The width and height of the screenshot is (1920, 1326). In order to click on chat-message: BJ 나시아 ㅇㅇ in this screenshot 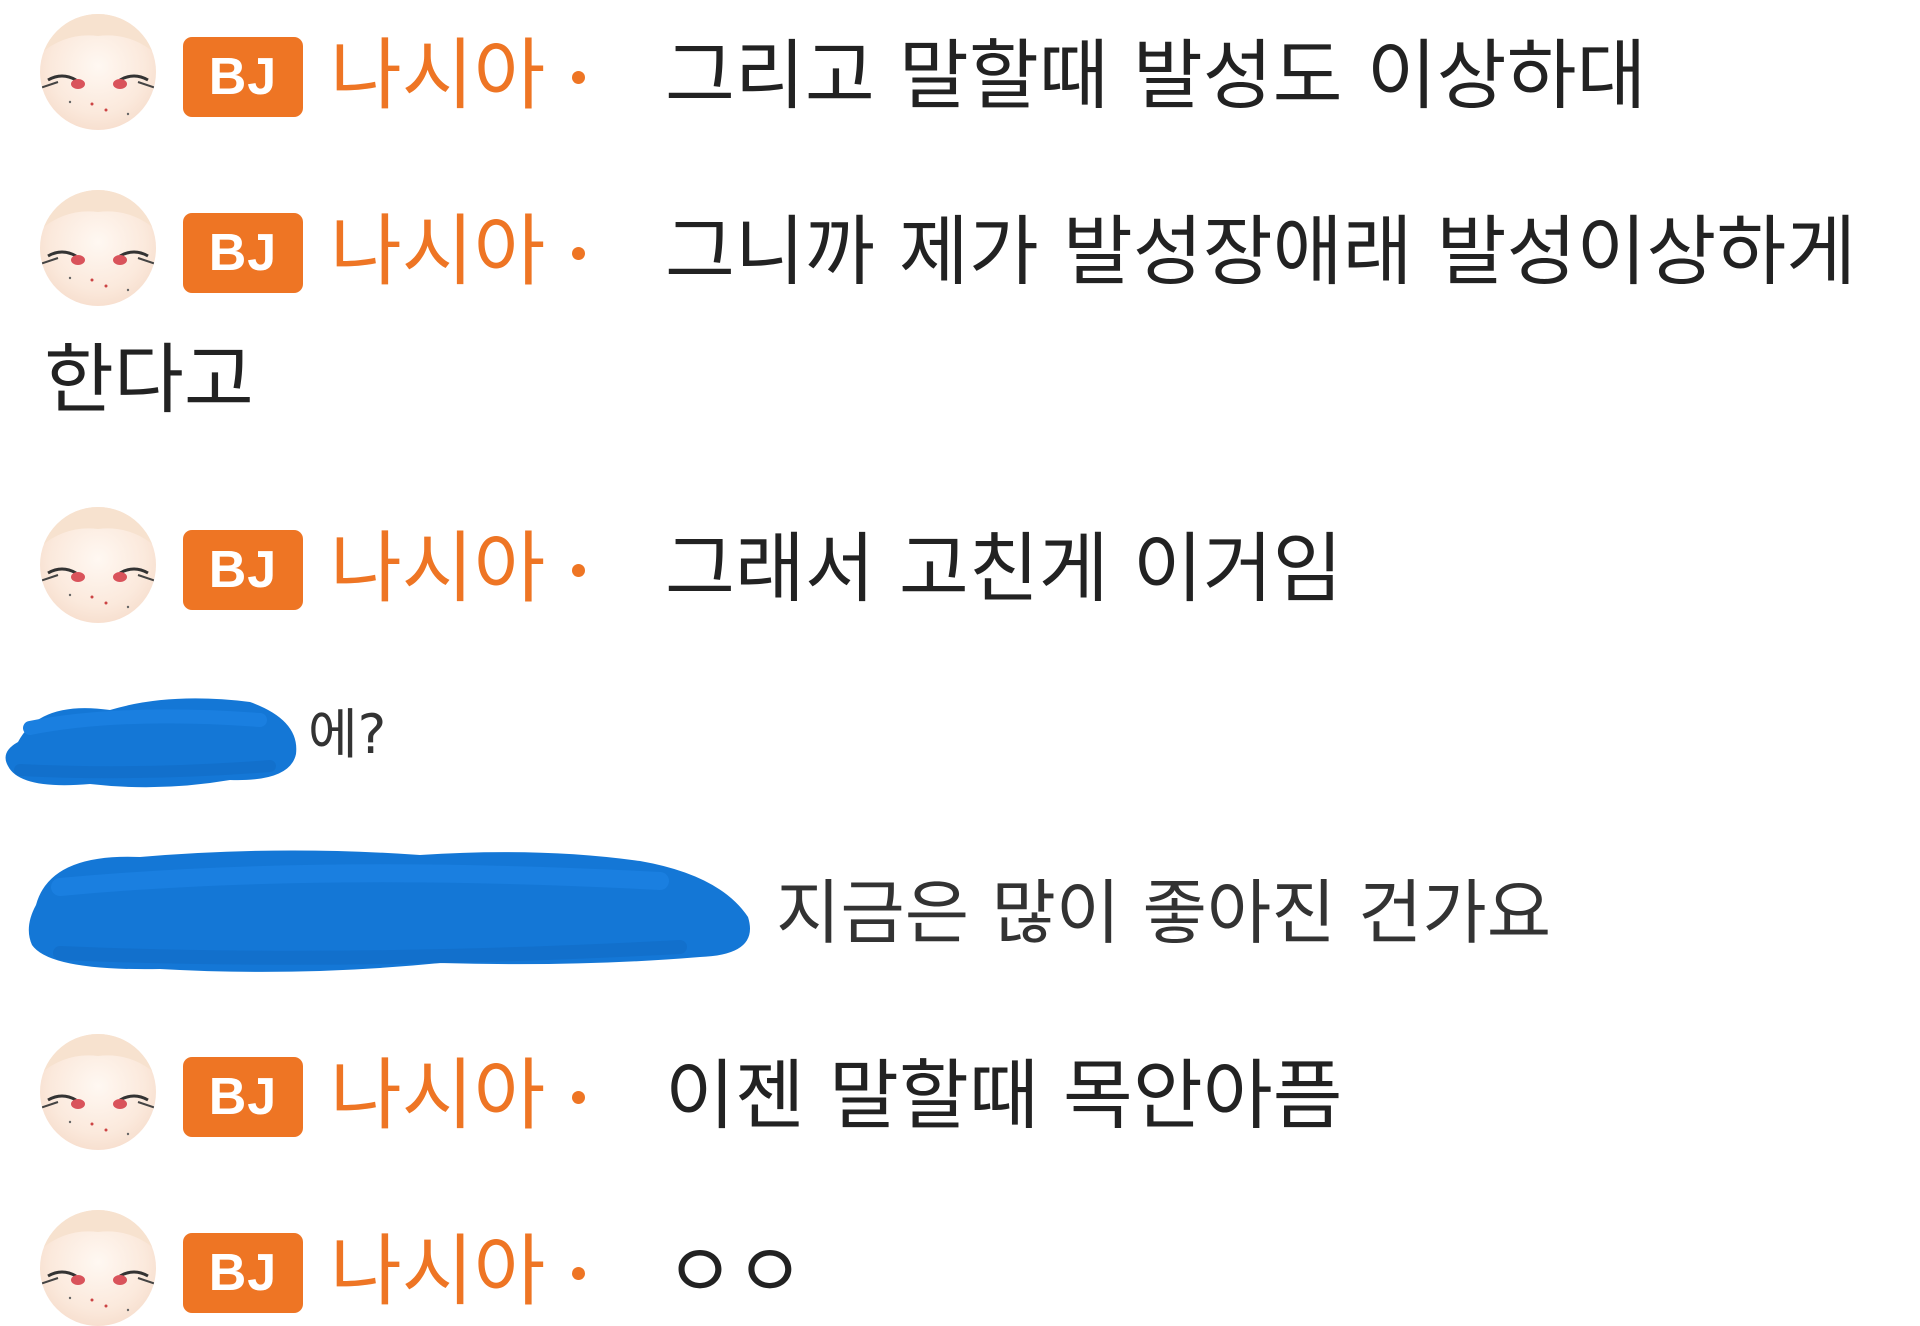, I will do `click(960, 1261)`.